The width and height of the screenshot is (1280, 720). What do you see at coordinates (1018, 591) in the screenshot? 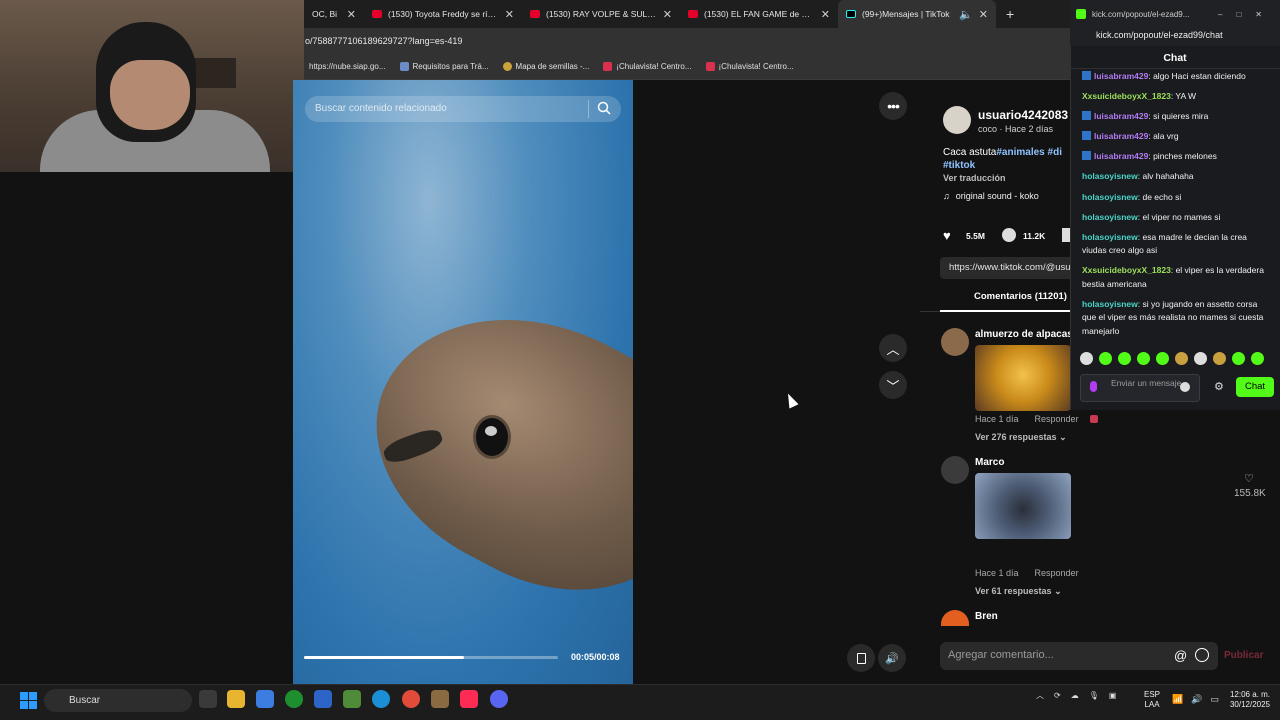
I see `view-replies-button: Ver 61 respuestas ⌄` at bounding box center [1018, 591].